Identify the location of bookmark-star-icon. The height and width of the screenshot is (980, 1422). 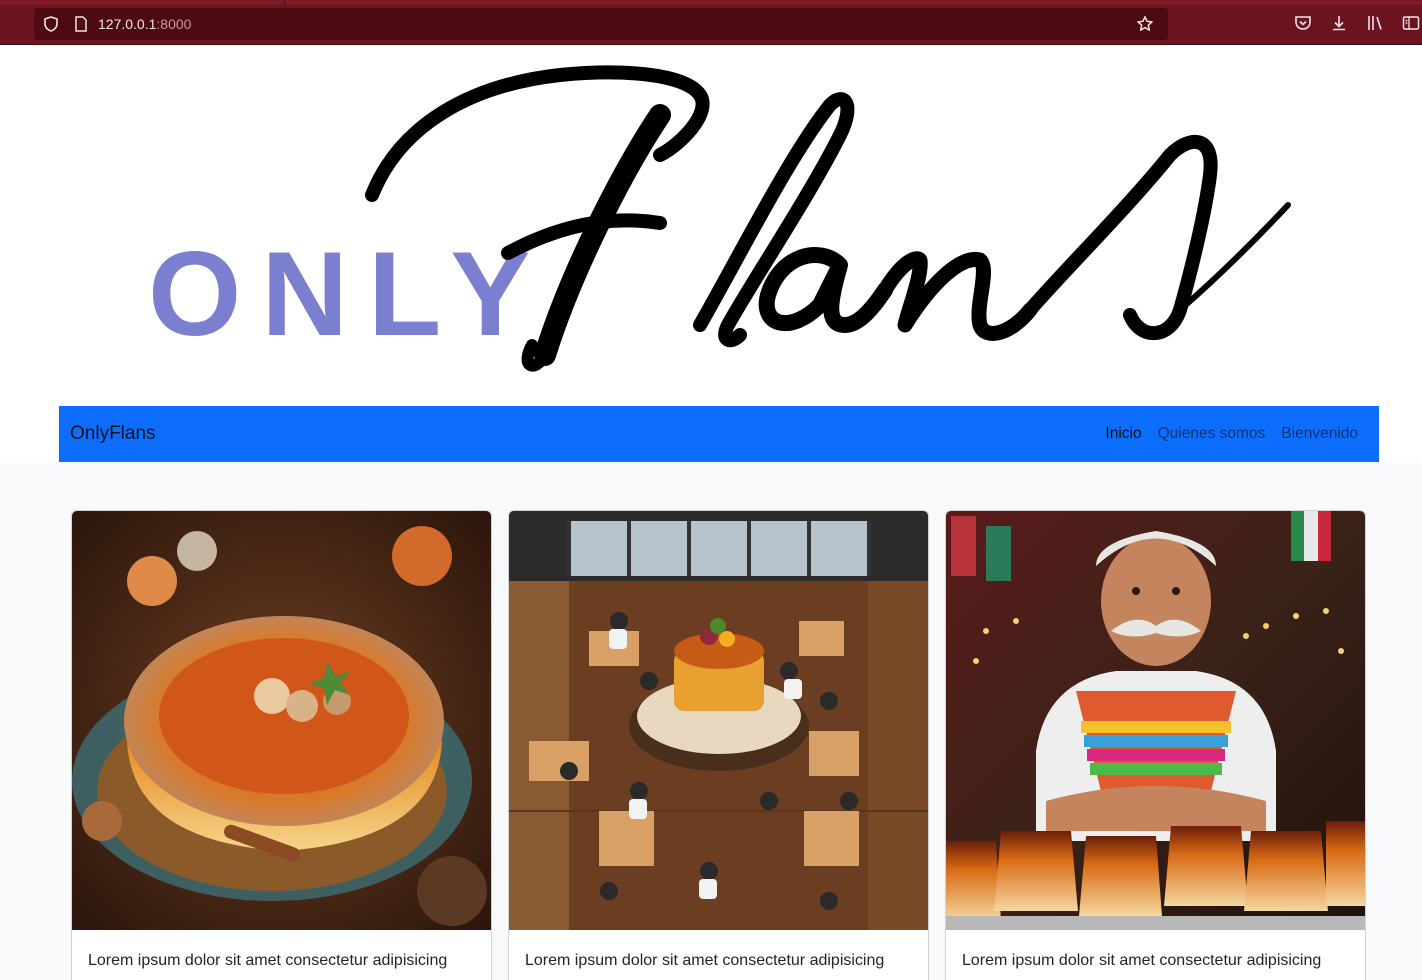
(1145, 24).